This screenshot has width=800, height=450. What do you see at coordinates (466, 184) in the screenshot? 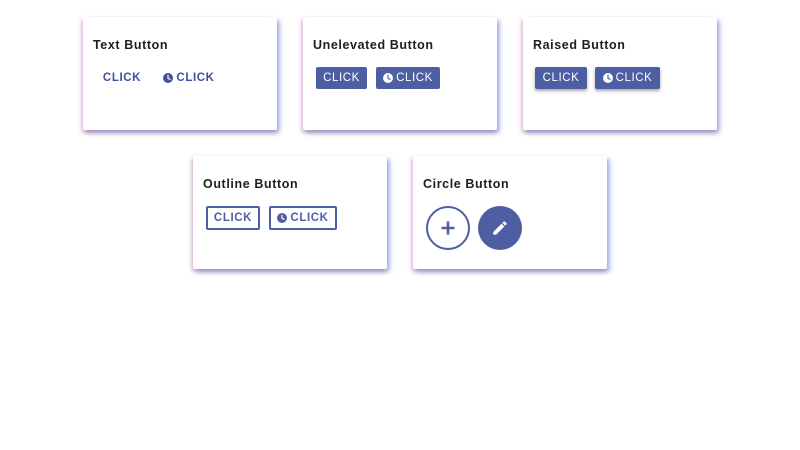
I see `card-title: Circle Button` at bounding box center [466, 184].